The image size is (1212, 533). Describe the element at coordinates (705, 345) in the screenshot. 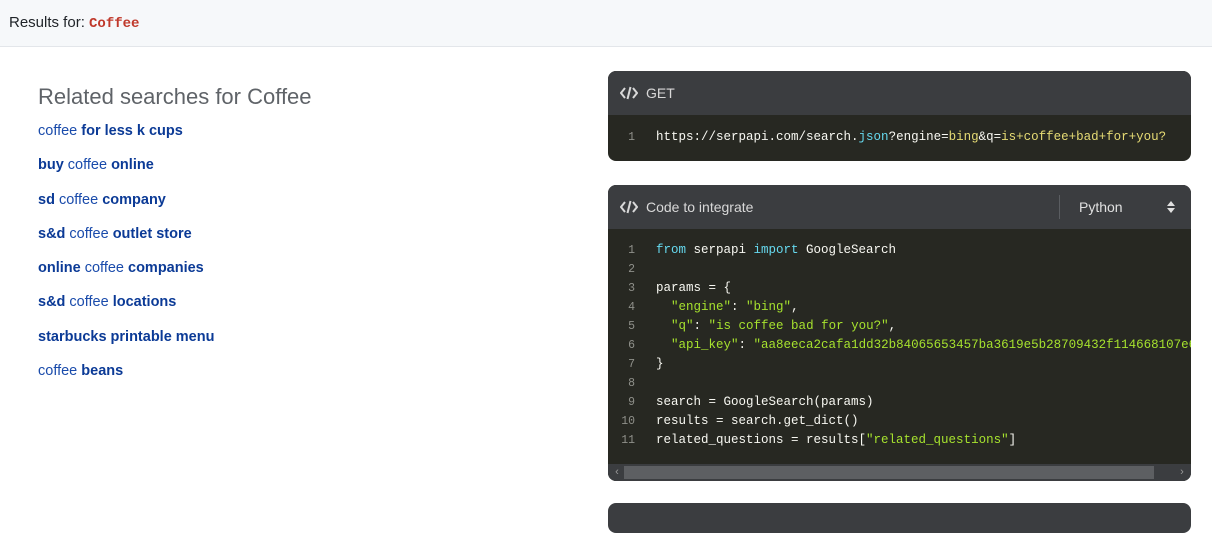

I see `code-token: "api_key"` at that location.